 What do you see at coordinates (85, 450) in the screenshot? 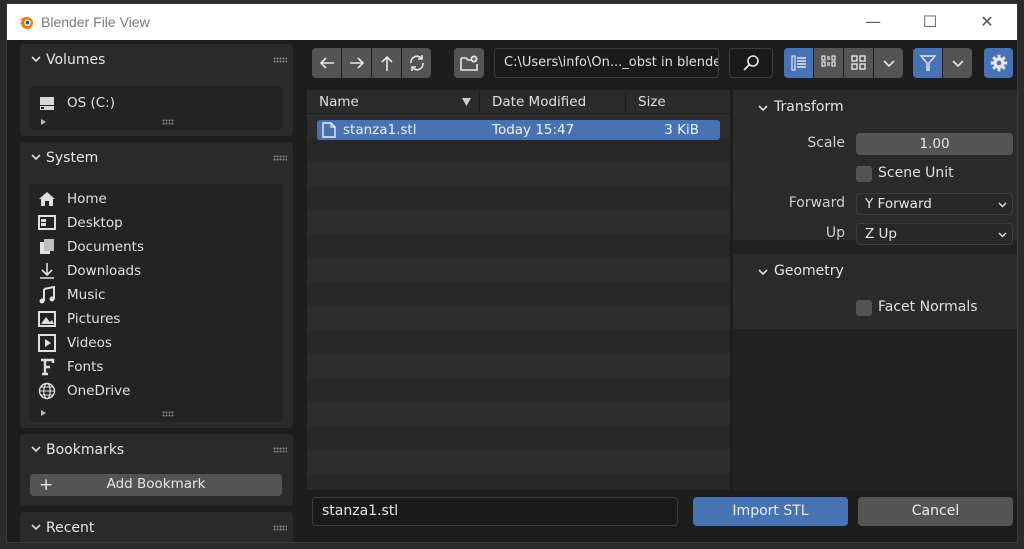
I see `bookmarks-panel-title: Bookmarks` at bounding box center [85, 450].